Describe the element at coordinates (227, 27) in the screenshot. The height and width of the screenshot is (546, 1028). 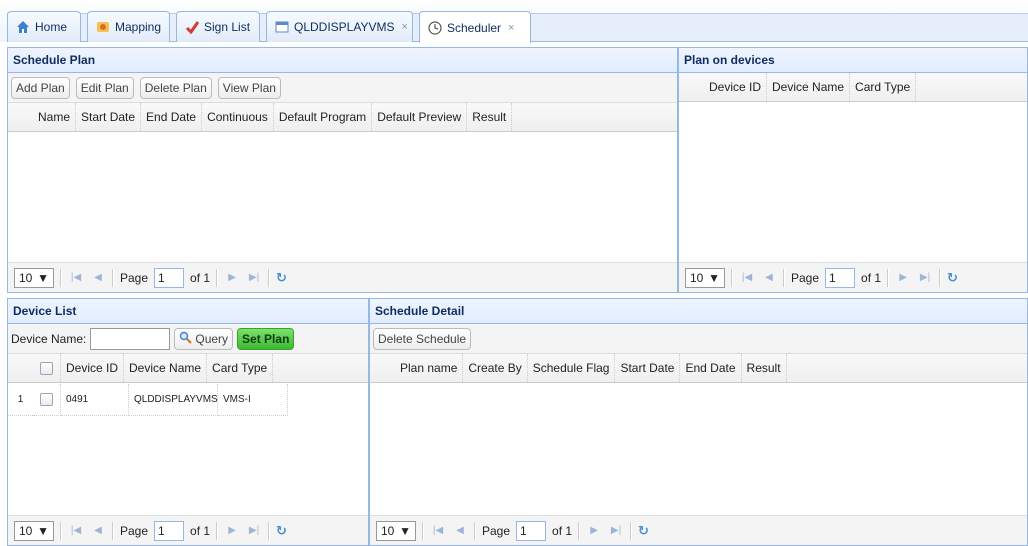
I see `tab-label: Sign List` at that location.